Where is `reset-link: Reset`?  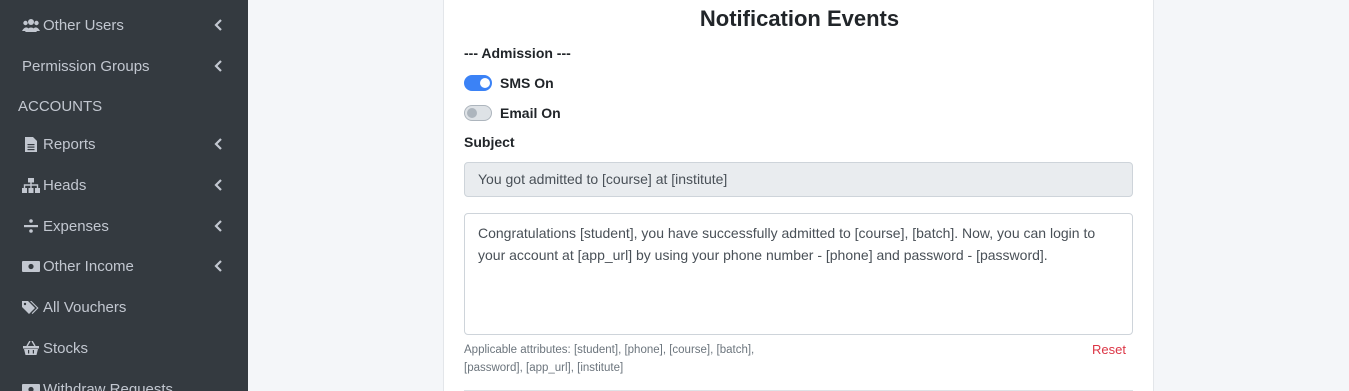
reset-link: Reset is located at coordinates (1109, 350).